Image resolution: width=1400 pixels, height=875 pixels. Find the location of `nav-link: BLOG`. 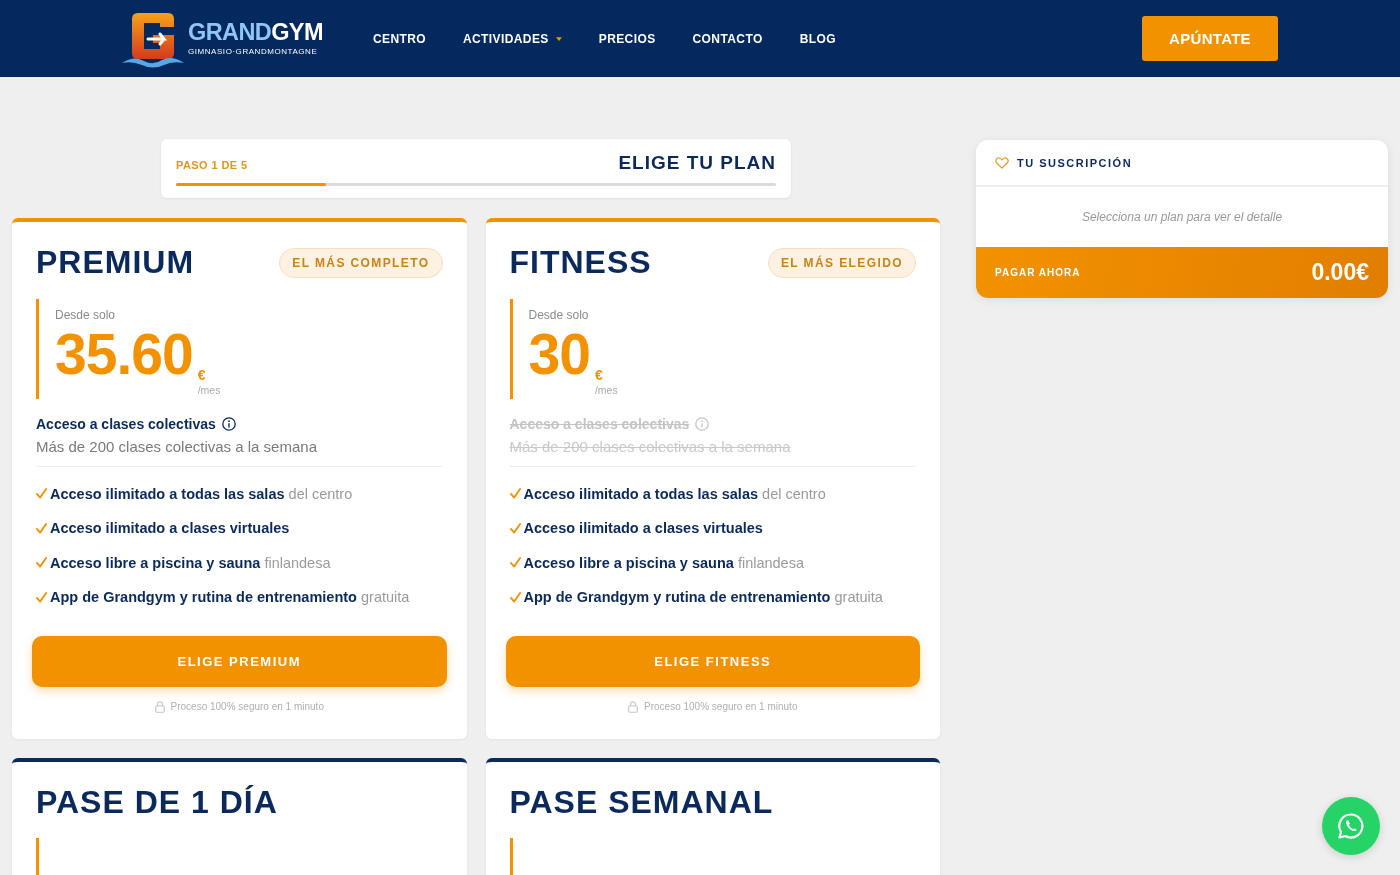

nav-link: BLOG is located at coordinates (817, 38).